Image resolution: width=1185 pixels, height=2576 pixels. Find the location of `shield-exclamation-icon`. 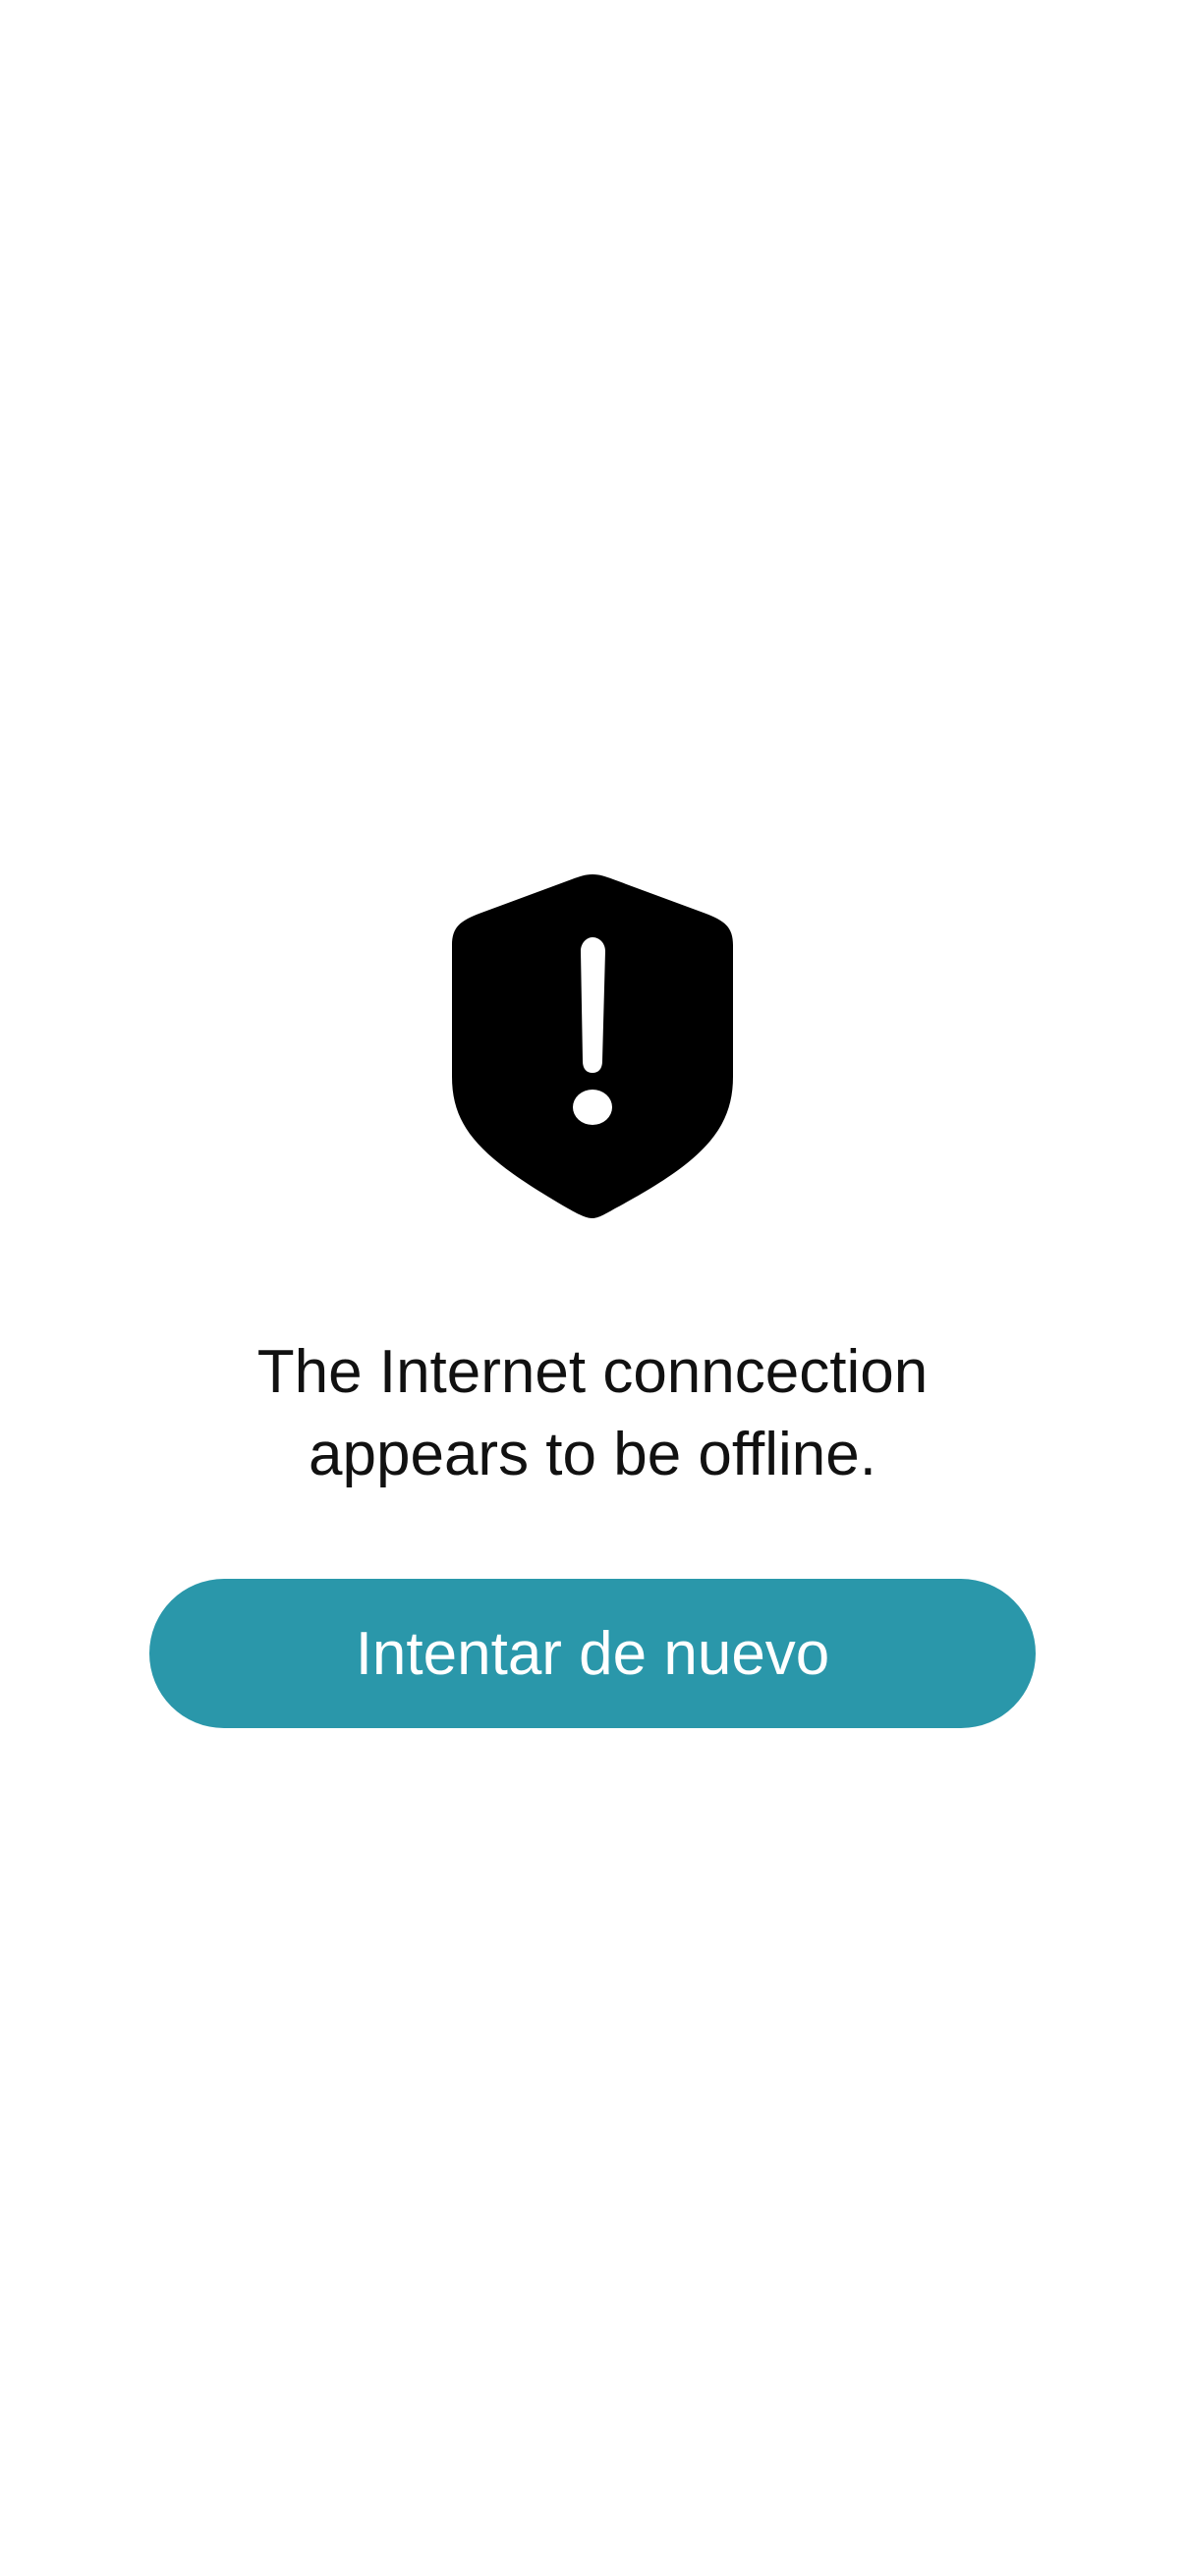

shield-exclamation-icon is located at coordinates (592, 1045).